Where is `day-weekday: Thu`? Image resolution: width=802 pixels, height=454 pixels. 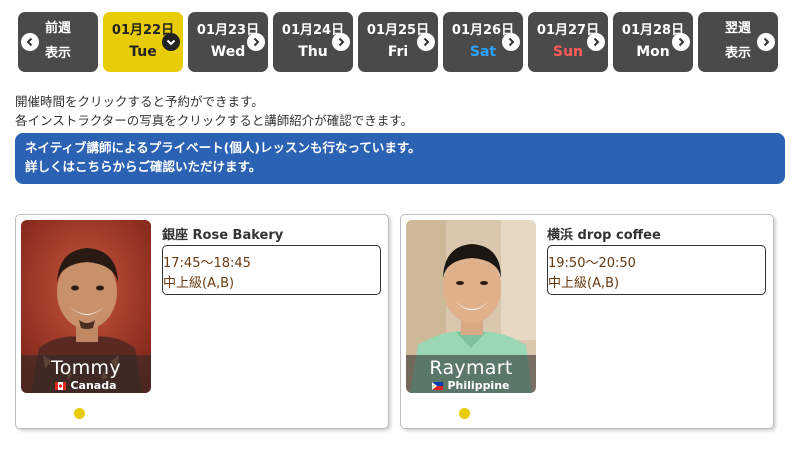
day-weekday: Thu is located at coordinates (313, 52).